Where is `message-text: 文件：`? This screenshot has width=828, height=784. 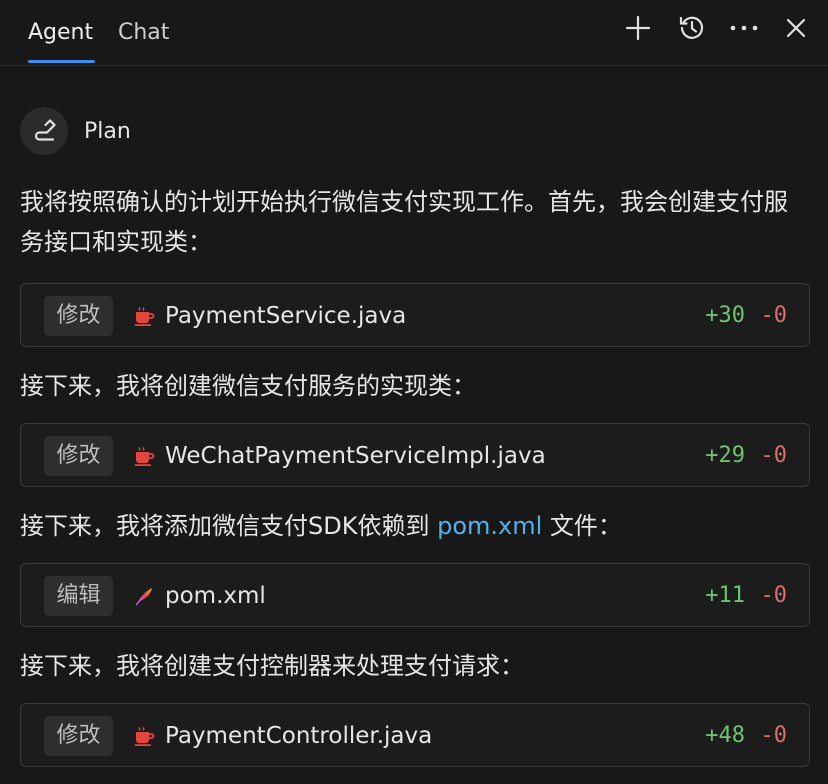 message-text: 文件： is located at coordinates (582, 526).